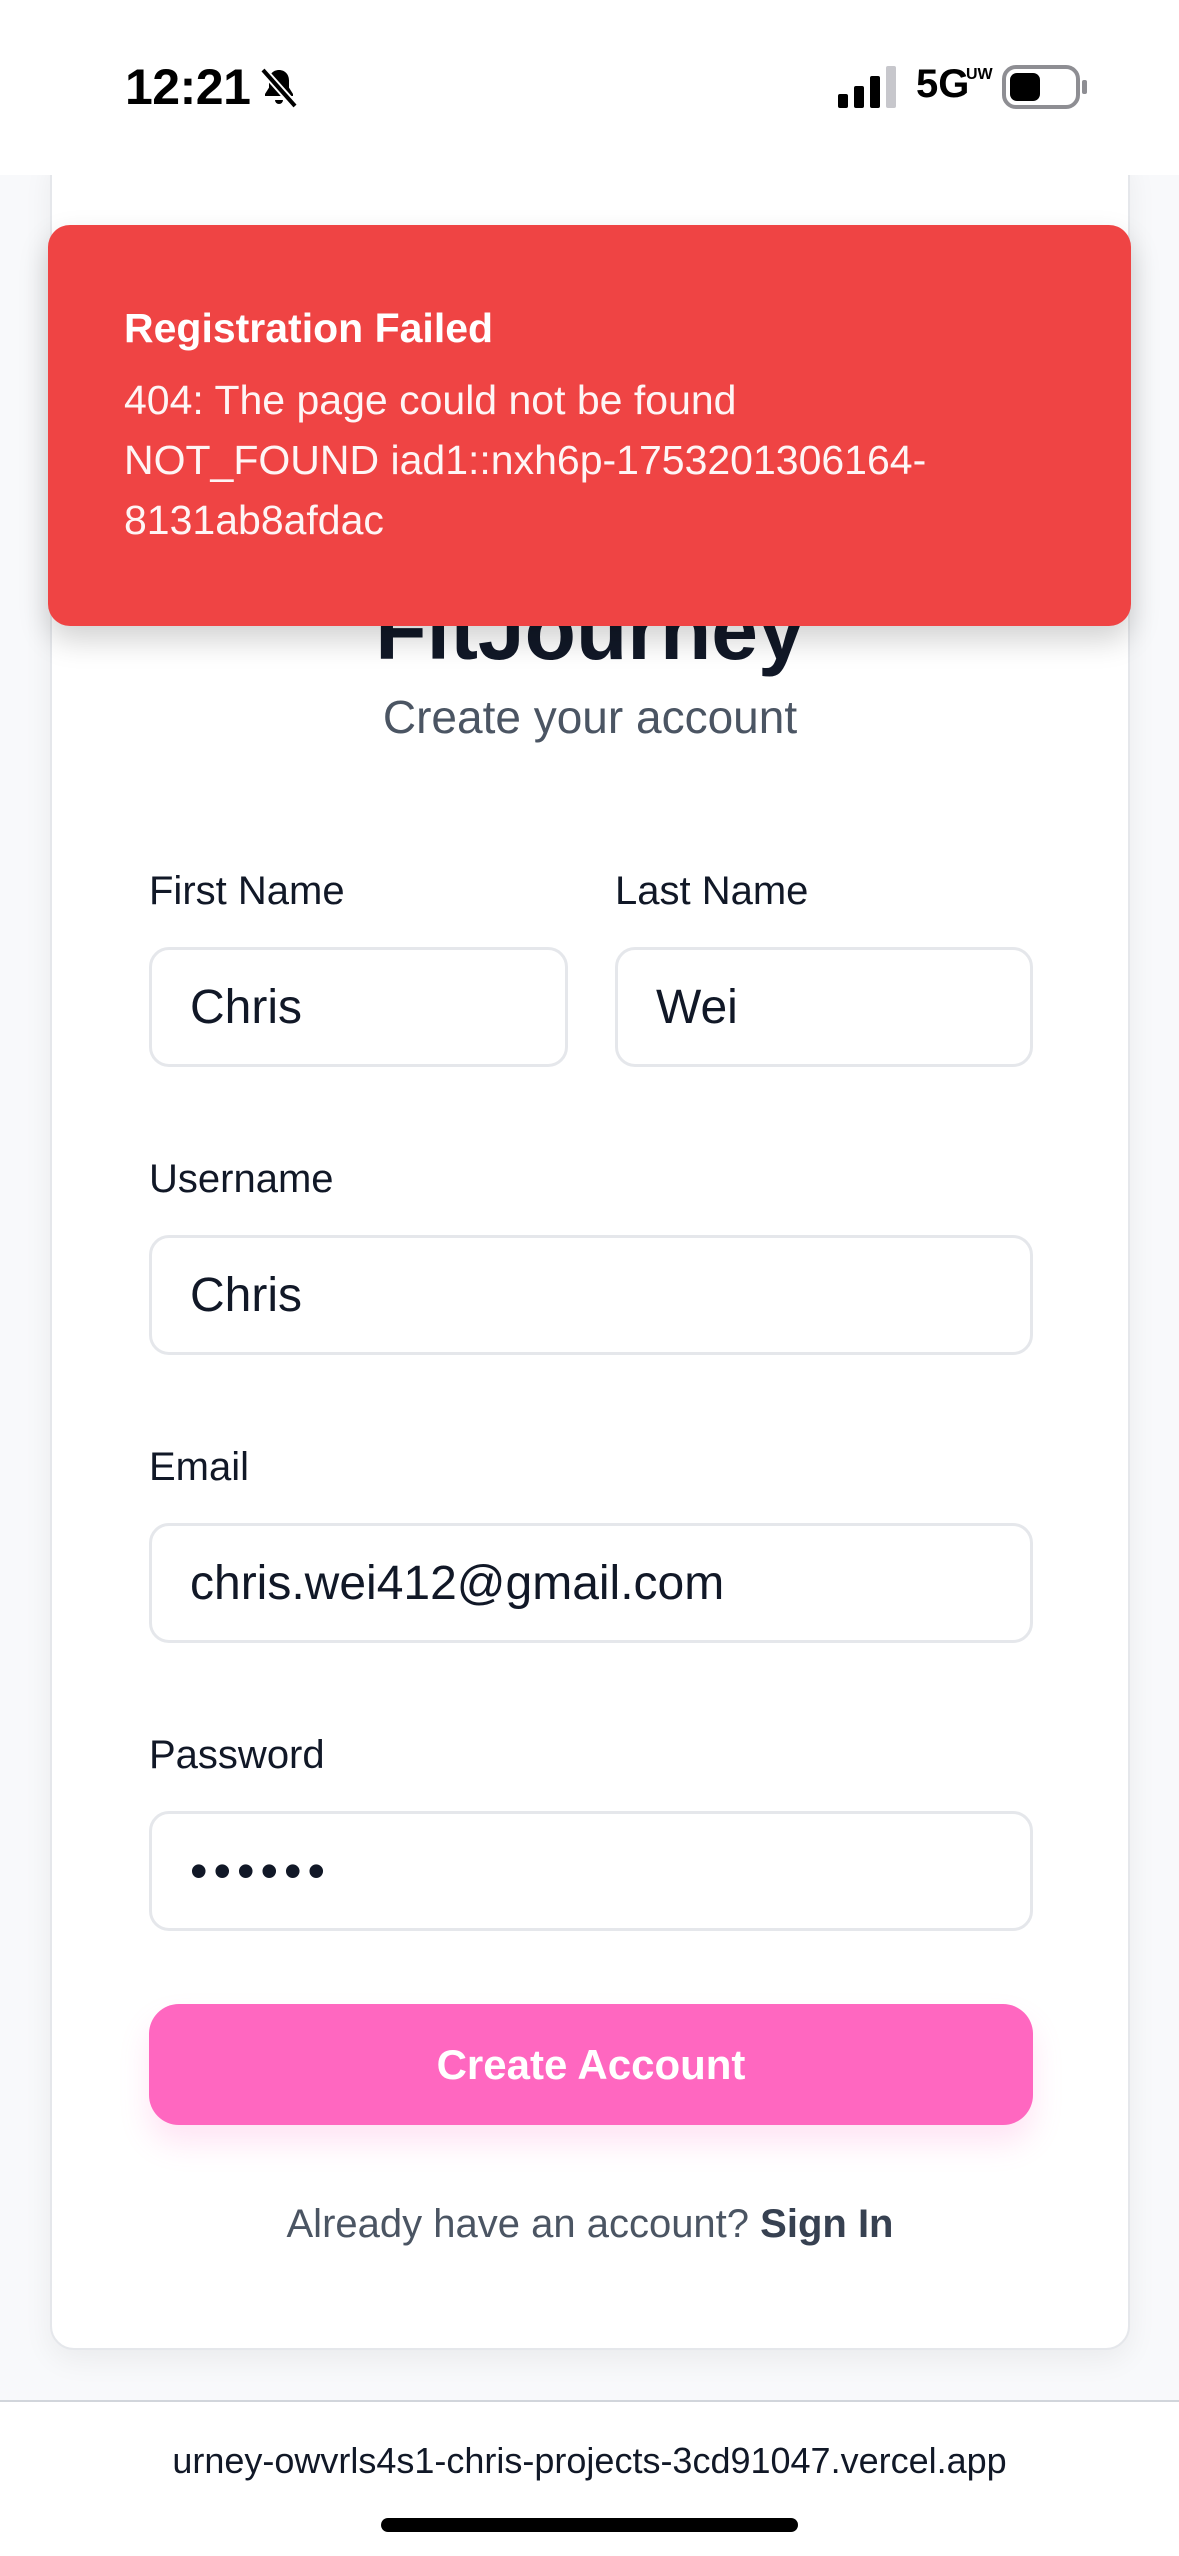 This screenshot has width=1179, height=2556. What do you see at coordinates (591, 1583) in the screenshot?
I see `email-field` at bounding box center [591, 1583].